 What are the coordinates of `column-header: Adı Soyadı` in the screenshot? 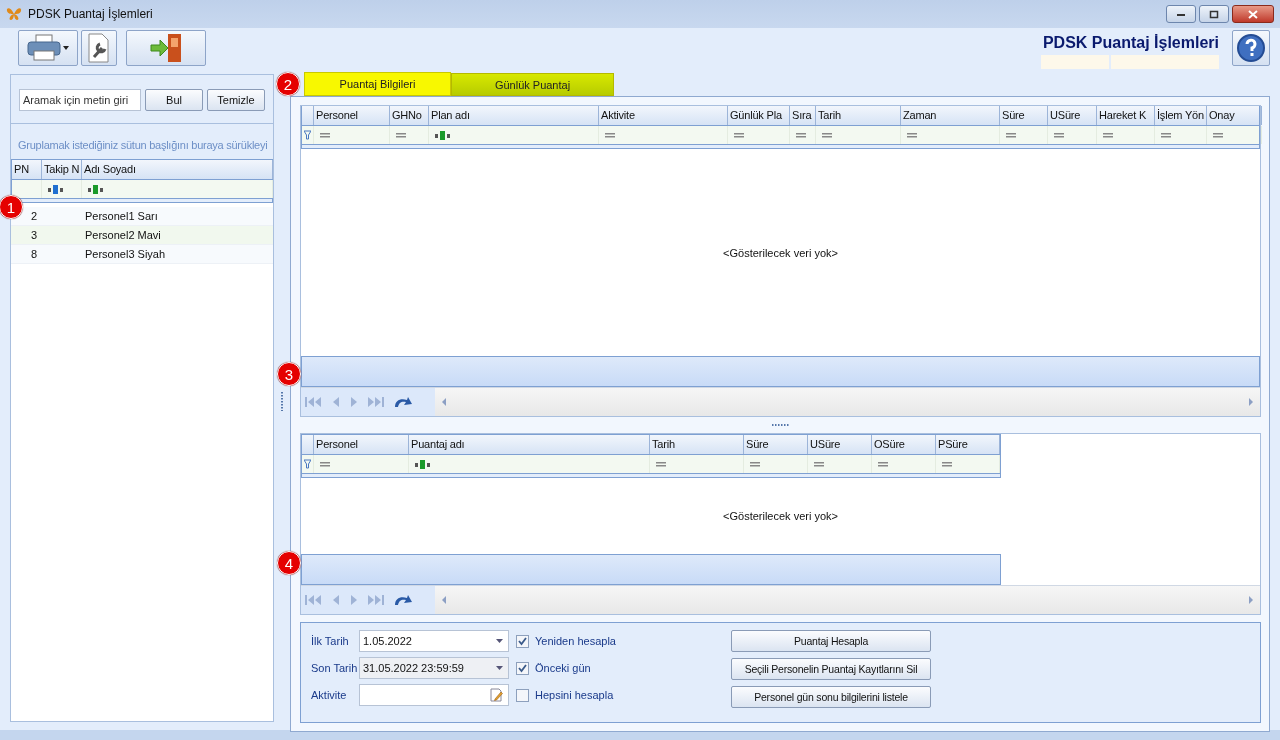 It's located at (177, 169).